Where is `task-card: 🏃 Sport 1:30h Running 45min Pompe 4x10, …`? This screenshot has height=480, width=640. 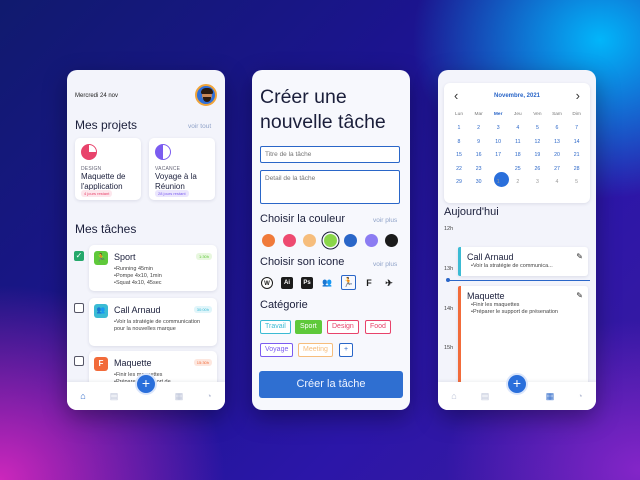 task-card: 🏃 Sport 1:30h Running 45min Pompe 4x10, … is located at coordinates (153, 268).